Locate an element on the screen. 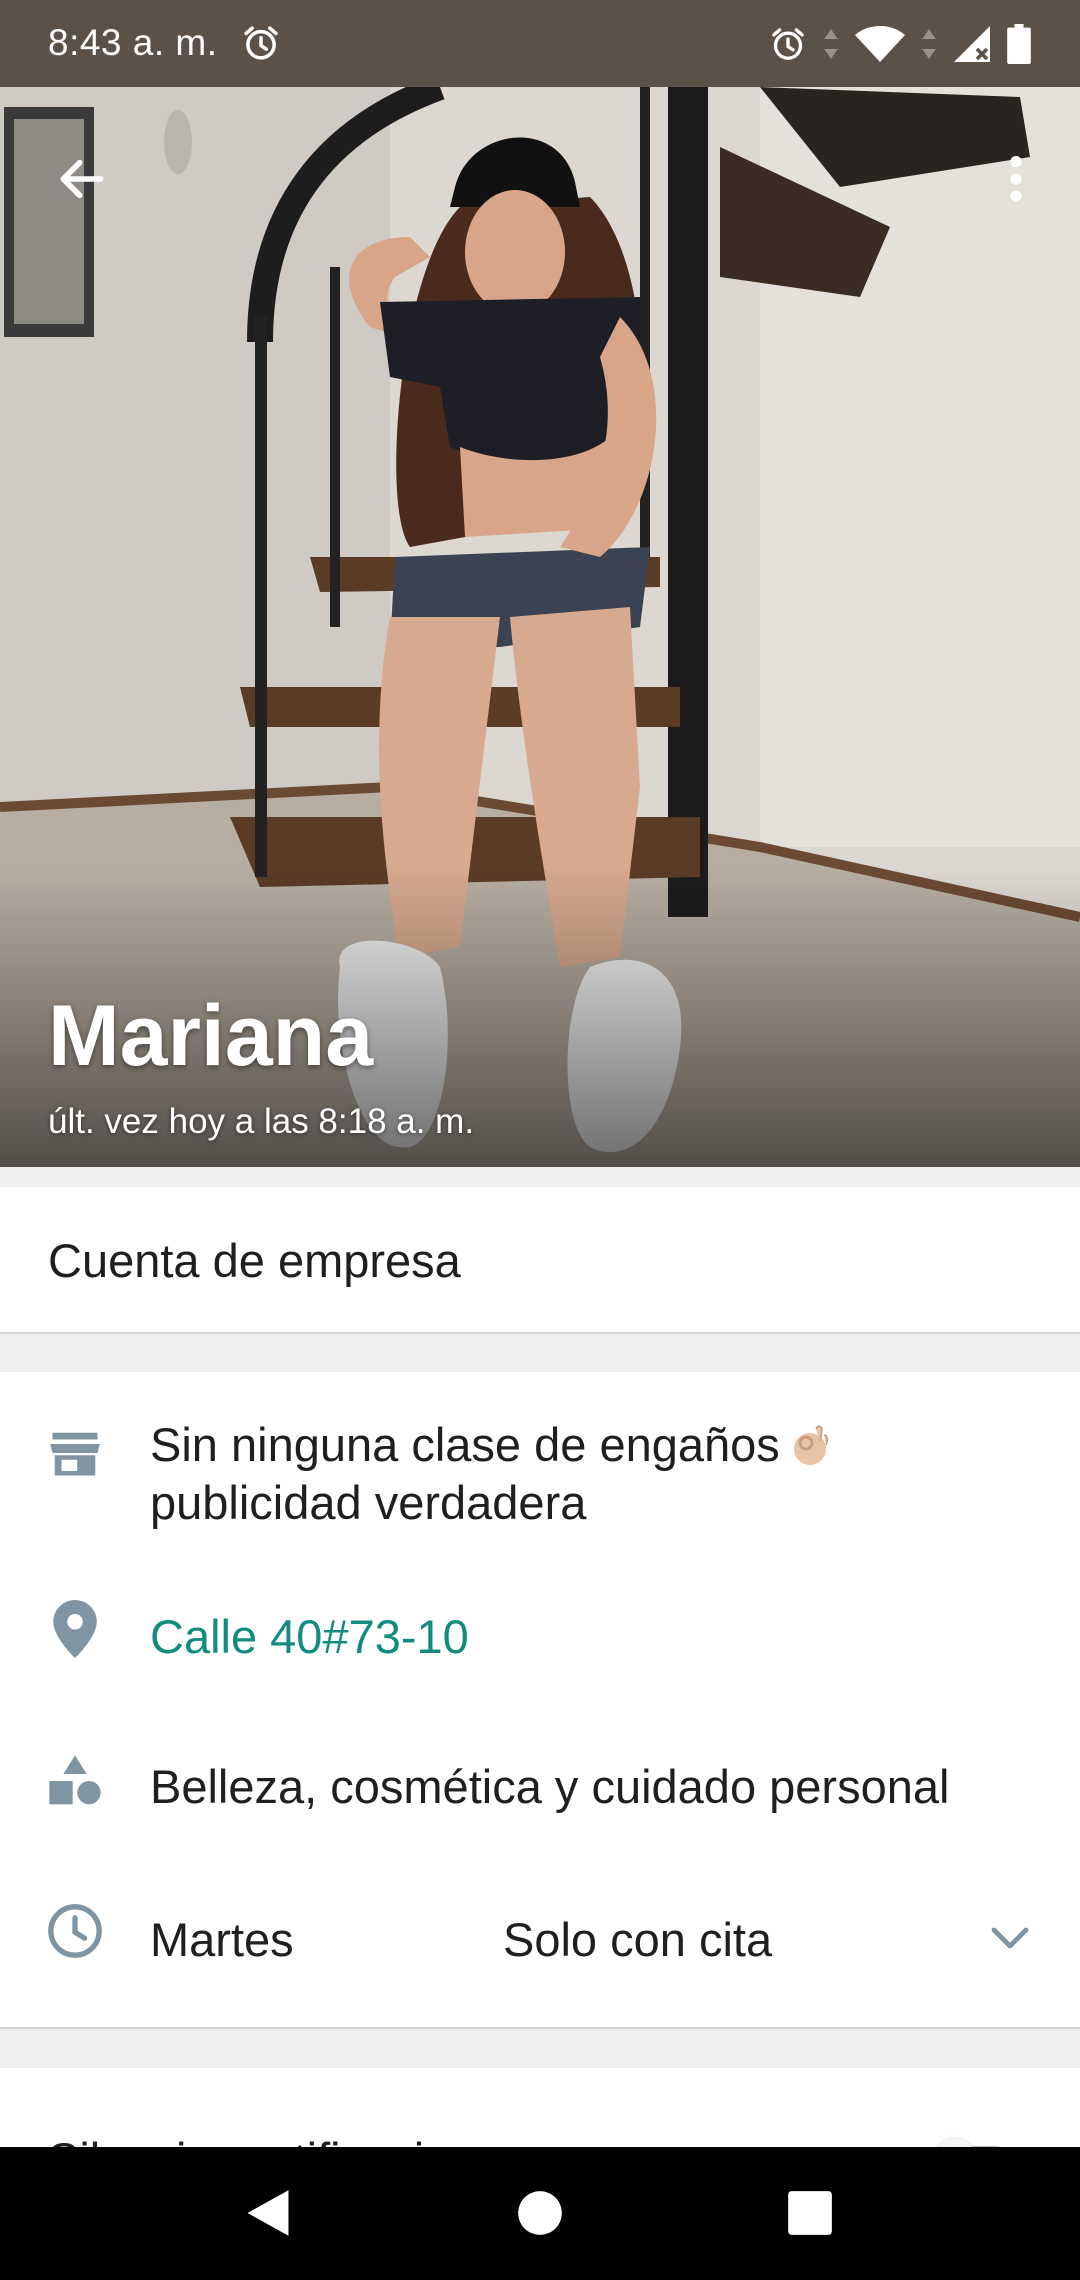 This screenshot has width=1080, height=2280. description-line1: Sin ninguna clase de engaños is located at coordinates (465, 1444).